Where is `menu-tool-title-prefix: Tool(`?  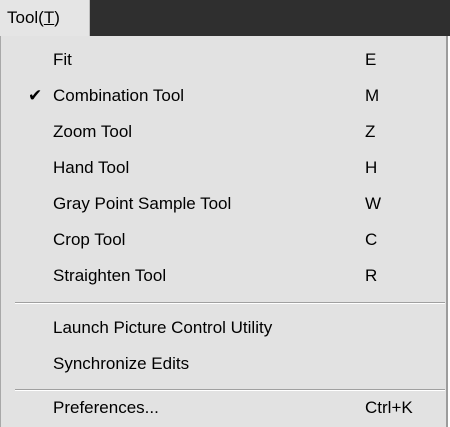 menu-tool-title-prefix: Tool( is located at coordinates (25, 17).